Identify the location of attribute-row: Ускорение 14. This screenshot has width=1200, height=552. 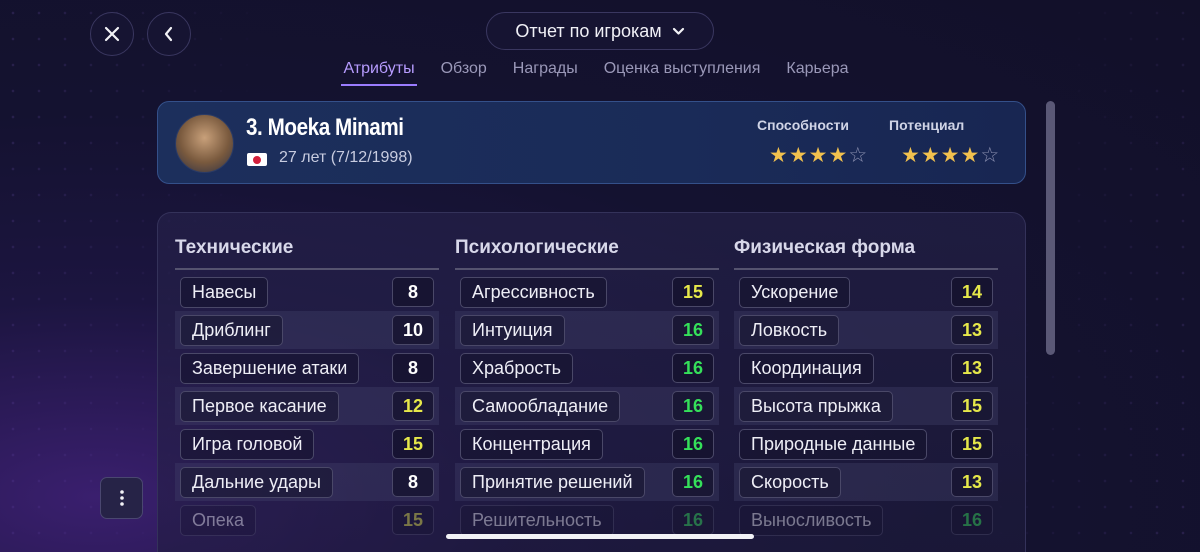
(866, 292).